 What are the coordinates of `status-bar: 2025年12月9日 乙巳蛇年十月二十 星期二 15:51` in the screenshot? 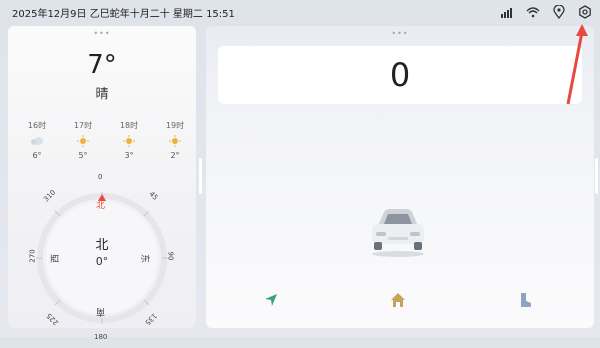 It's located at (300, 12).